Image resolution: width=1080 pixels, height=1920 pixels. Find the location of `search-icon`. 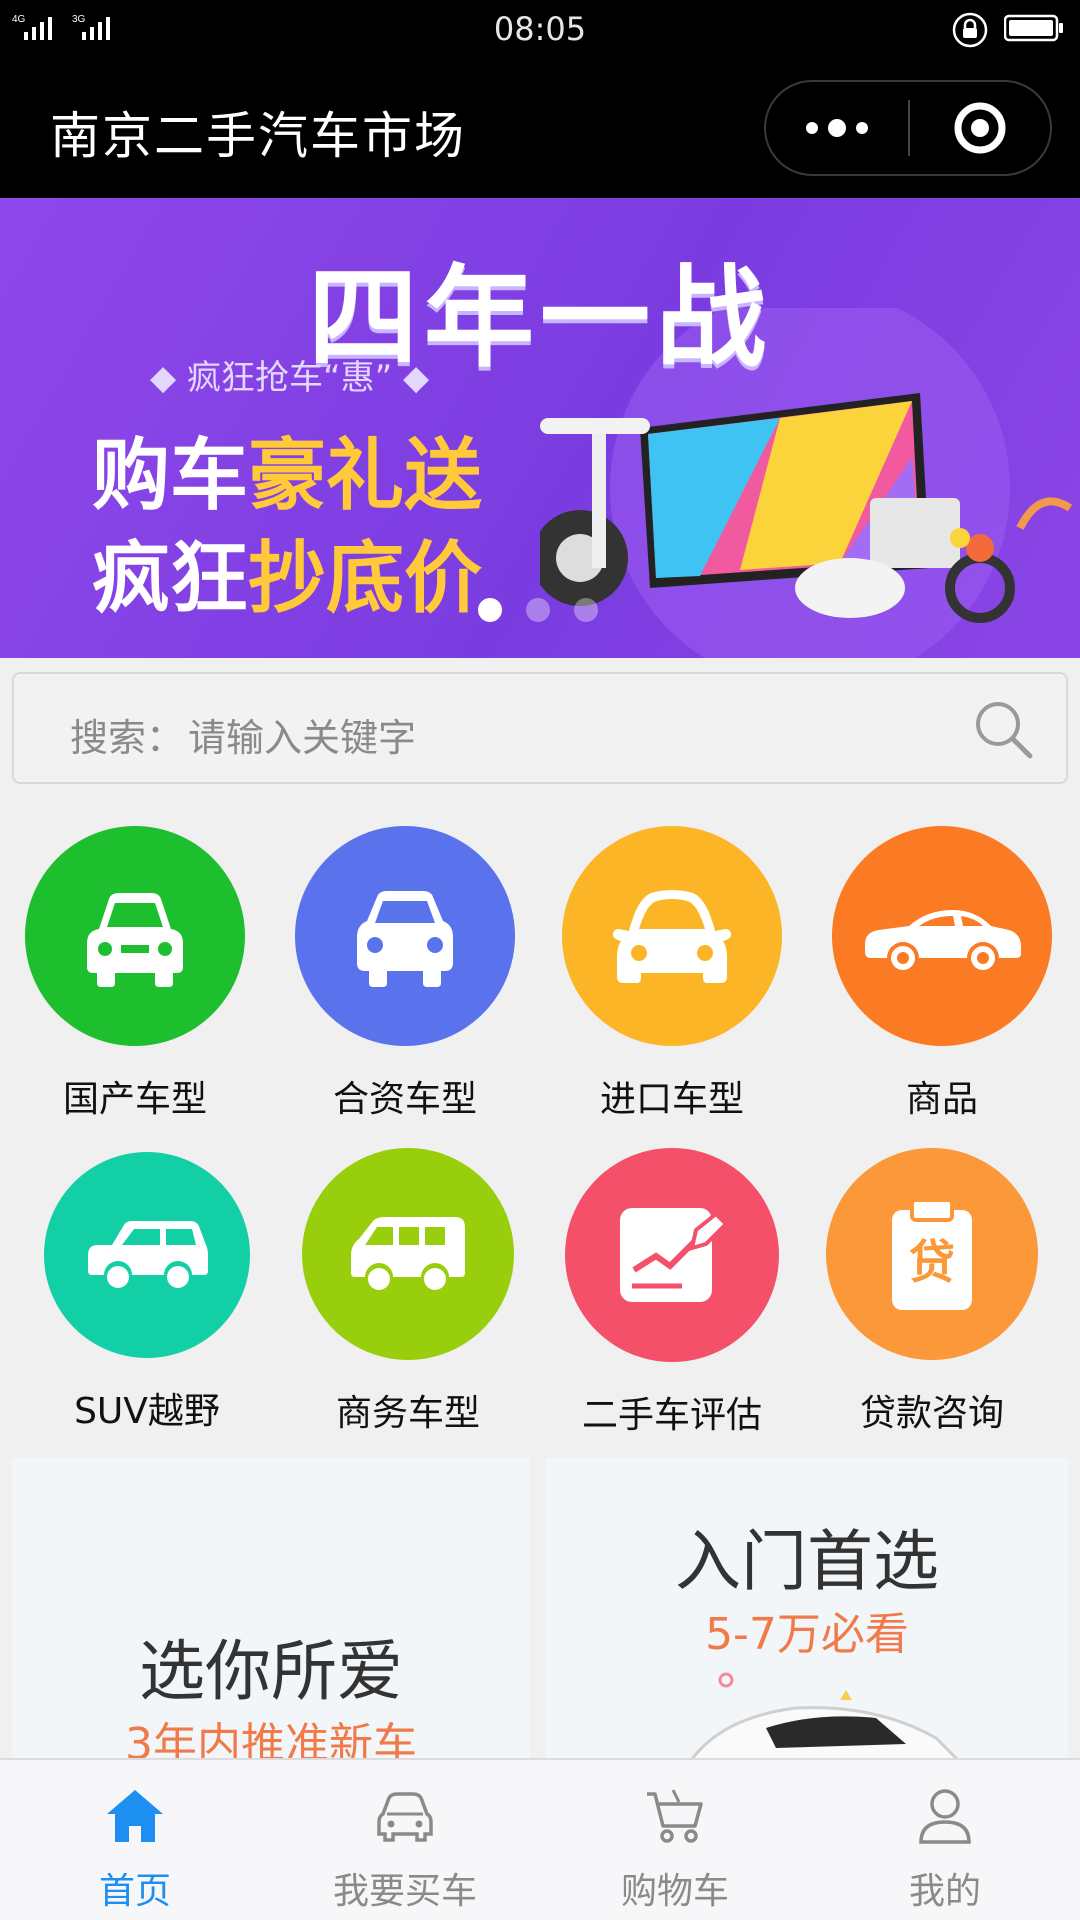

search-icon is located at coordinates (1004, 730).